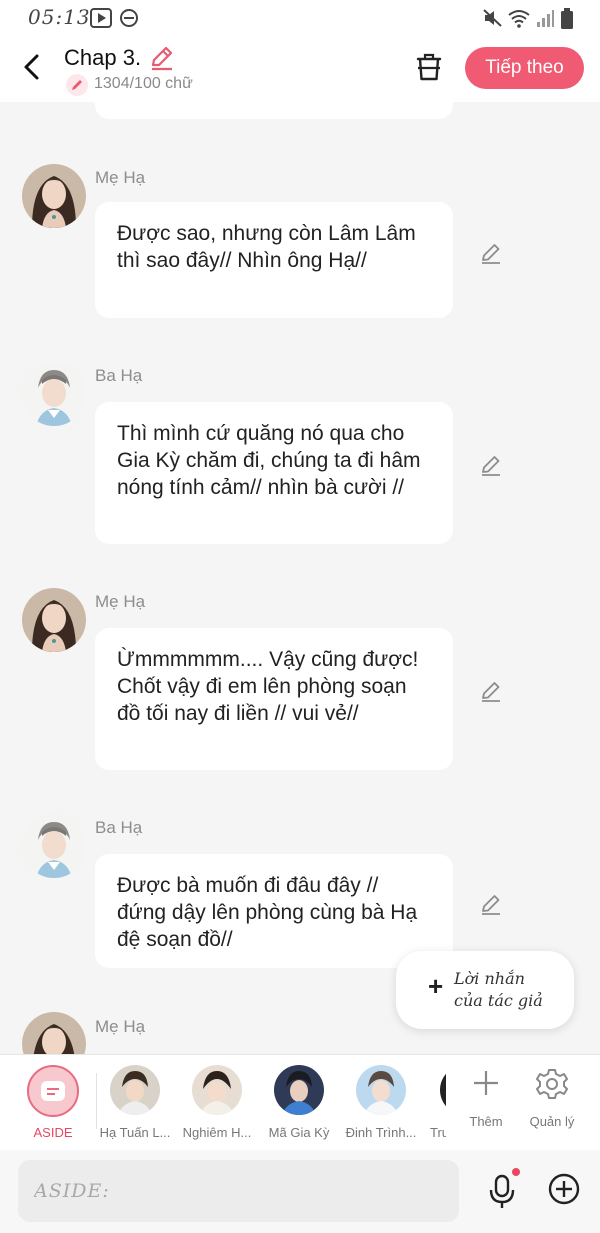 This screenshot has height=1233, width=600. What do you see at coordinates (486, 1083) in the screenshot?
I see `plus-icon` at bounding box center [486, 1083].